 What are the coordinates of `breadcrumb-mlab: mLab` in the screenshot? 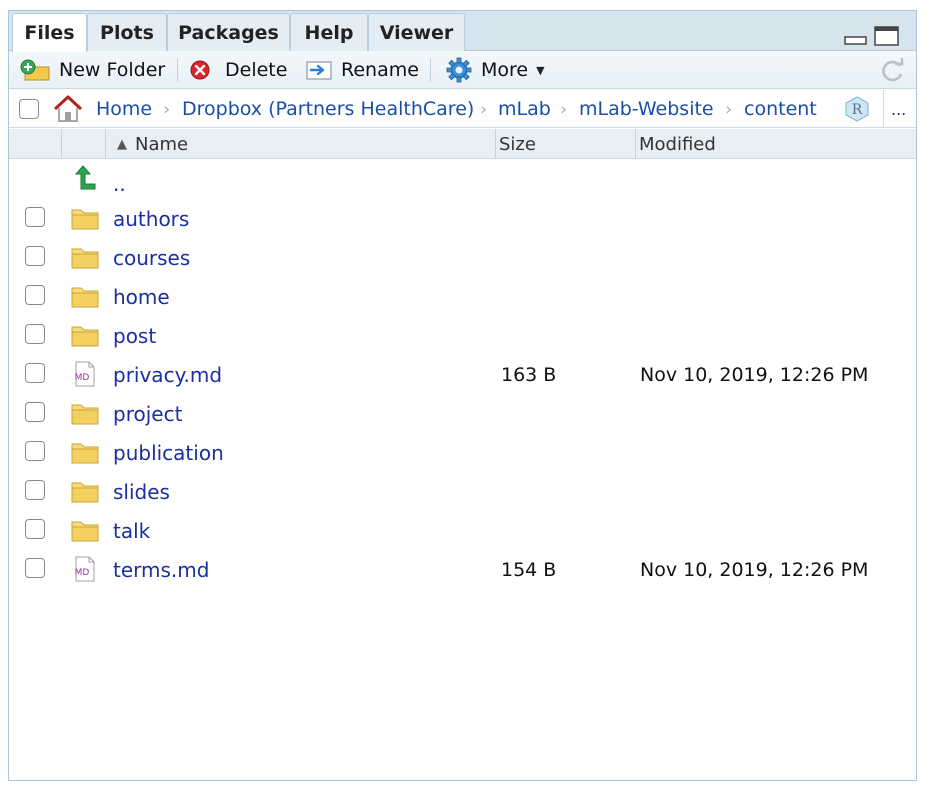 It's located at (524, 109).